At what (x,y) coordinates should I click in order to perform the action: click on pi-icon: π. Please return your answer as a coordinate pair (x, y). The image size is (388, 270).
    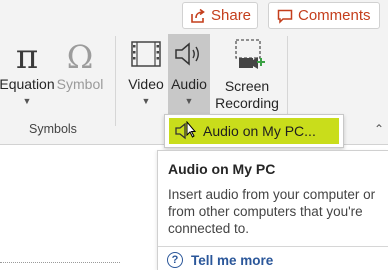
    Looking at the image, I should click on (27, 57).